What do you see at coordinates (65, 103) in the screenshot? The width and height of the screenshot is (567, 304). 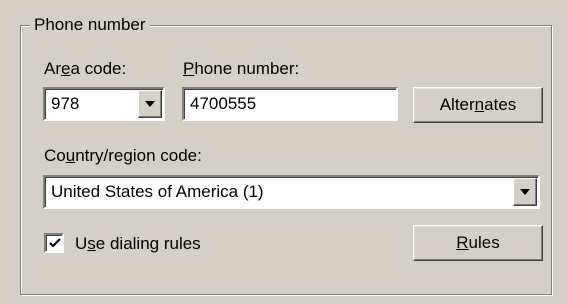 I see `area-code-value: 978` at bounding box center [65, 103].